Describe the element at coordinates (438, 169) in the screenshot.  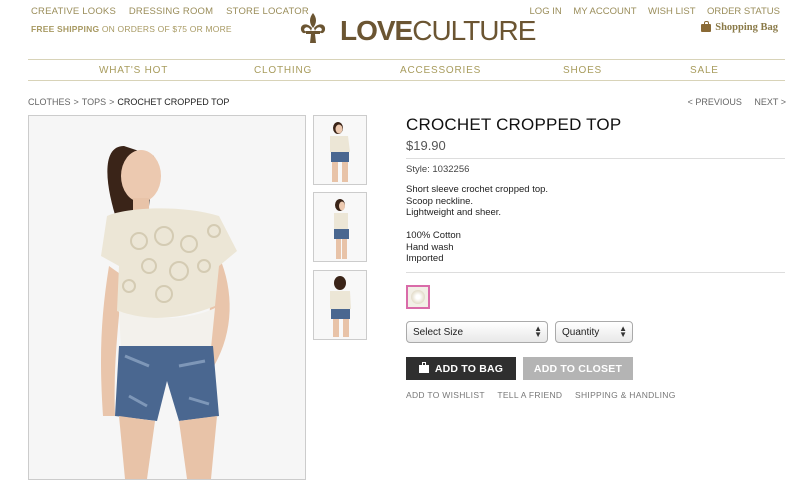
I see `product-style-number: Style: 1032256` at that location.